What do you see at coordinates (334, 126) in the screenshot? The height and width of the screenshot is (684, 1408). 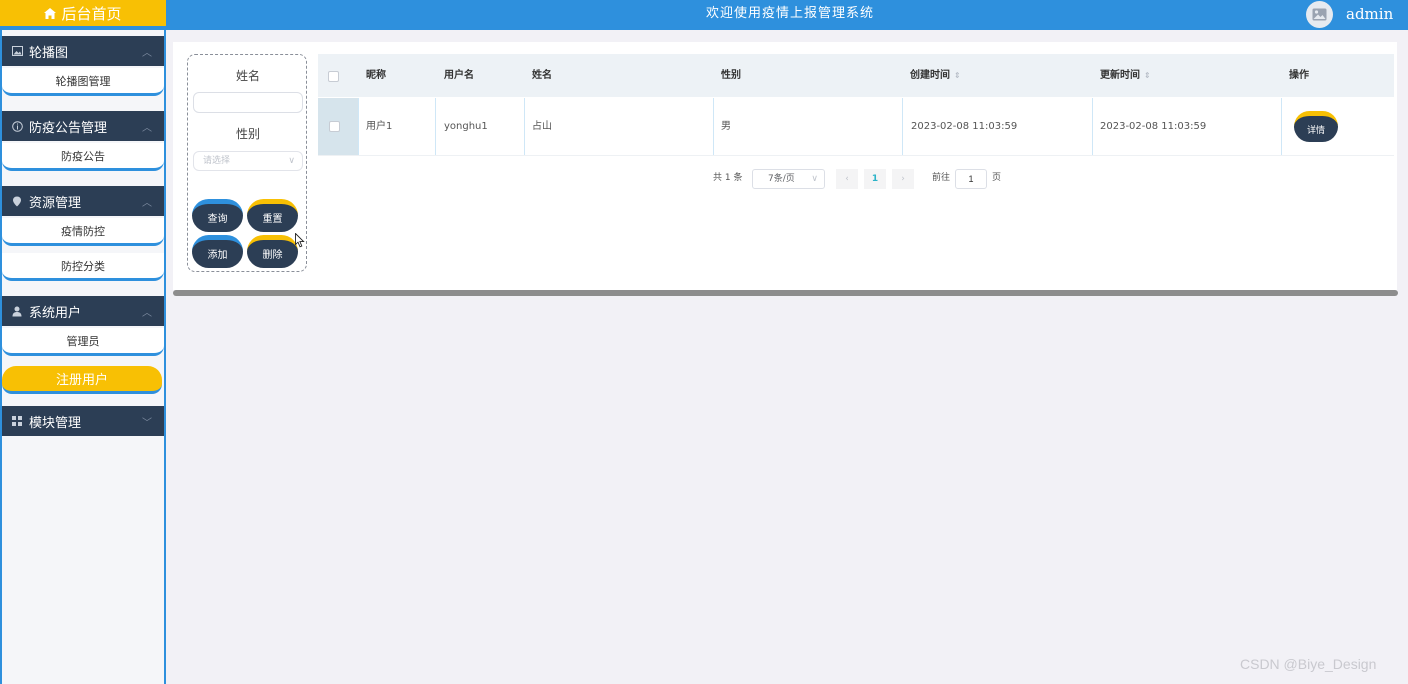 I see `row-checkbox` at bounding box center [334, 126].